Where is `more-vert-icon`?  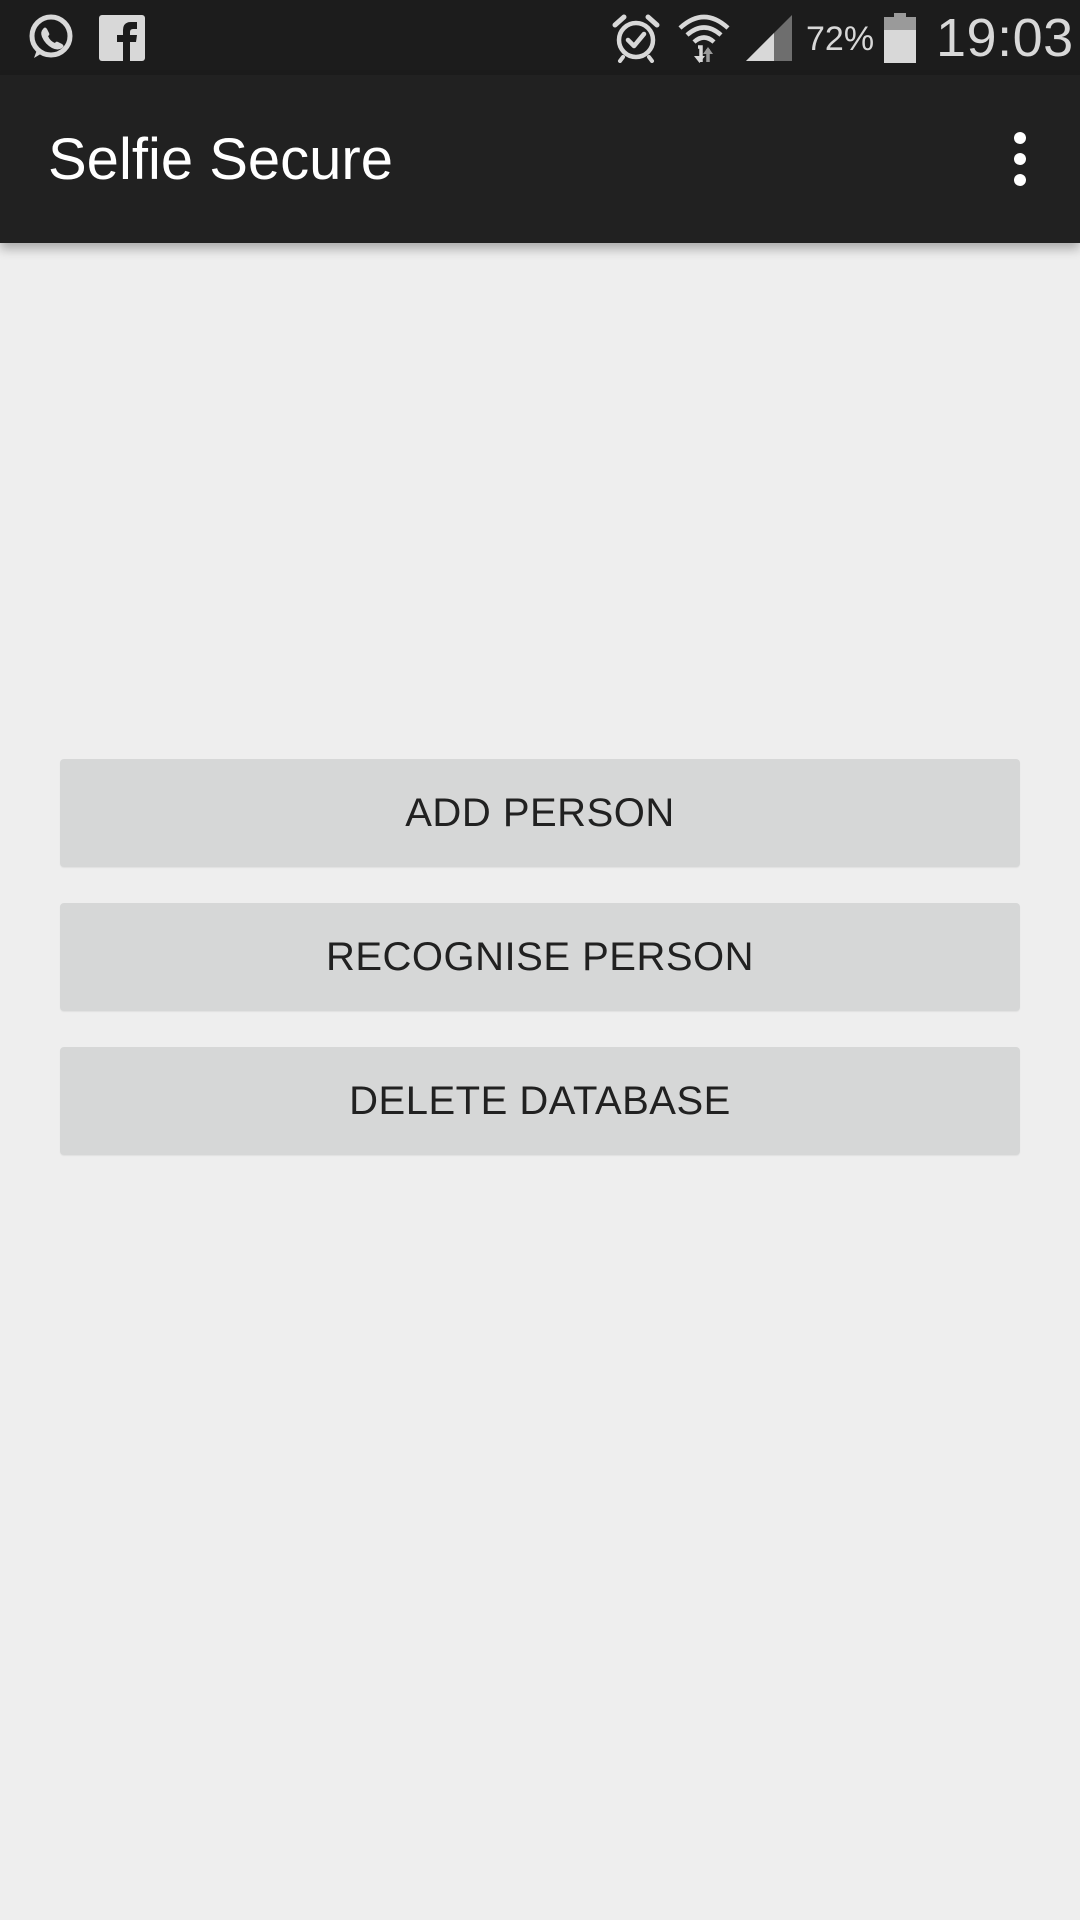 more-vert-icon is located at coordinates (1020, 159).